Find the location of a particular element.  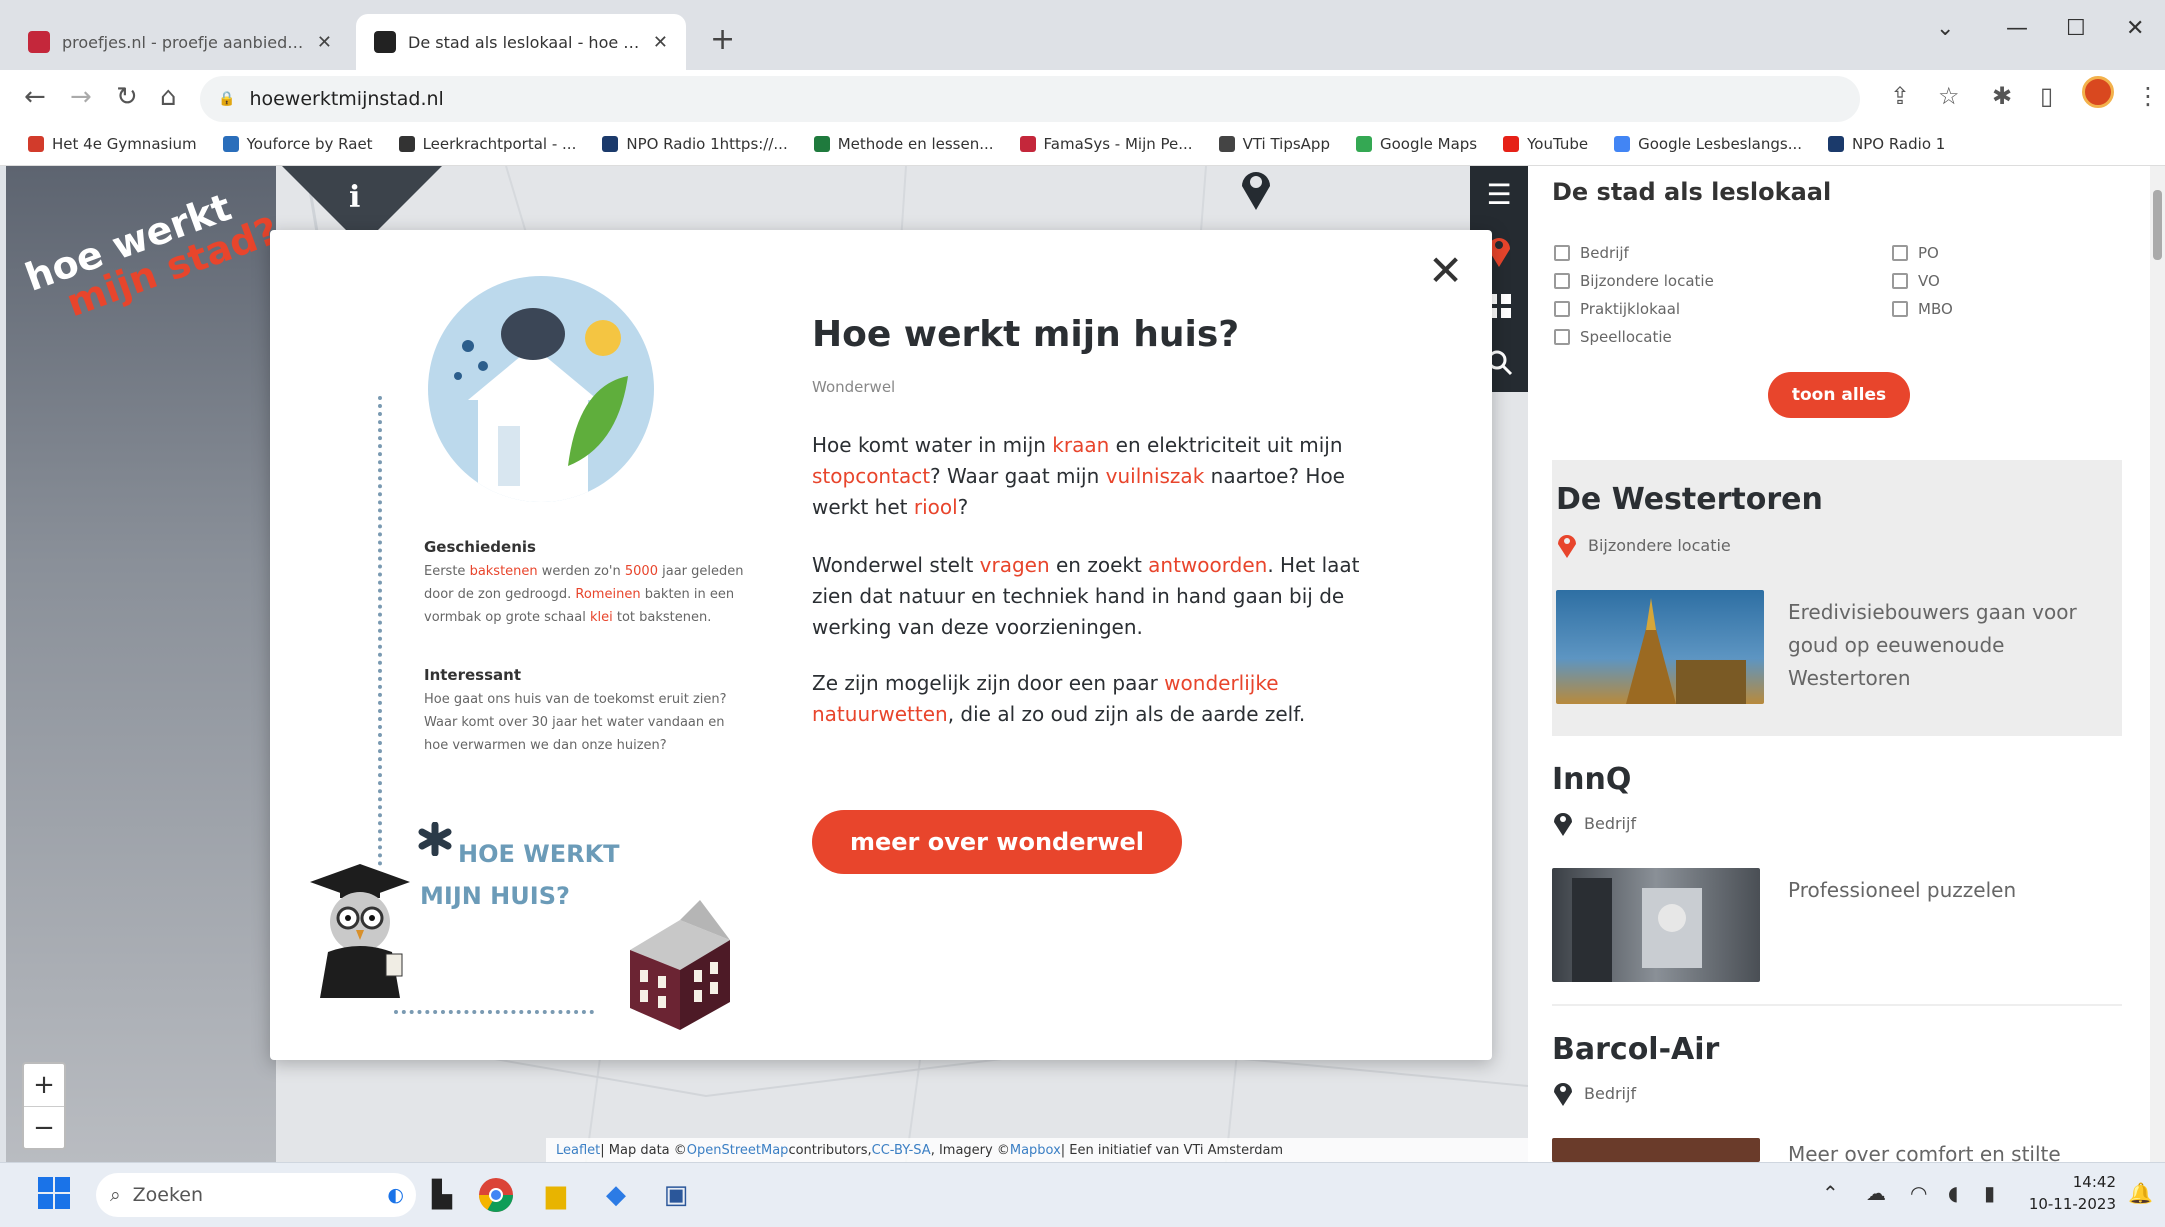

tab-proefjes: proefjes.nl - proefje aanbieden ✕ is located at coordinates (180, 42).